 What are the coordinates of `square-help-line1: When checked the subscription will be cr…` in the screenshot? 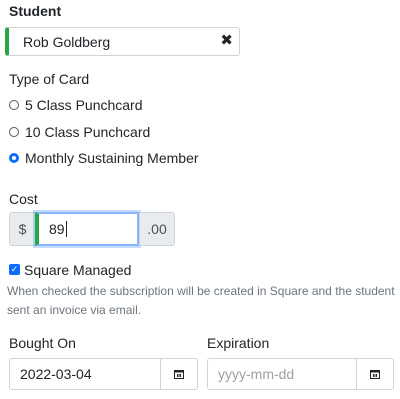 It's located at (201, 291).